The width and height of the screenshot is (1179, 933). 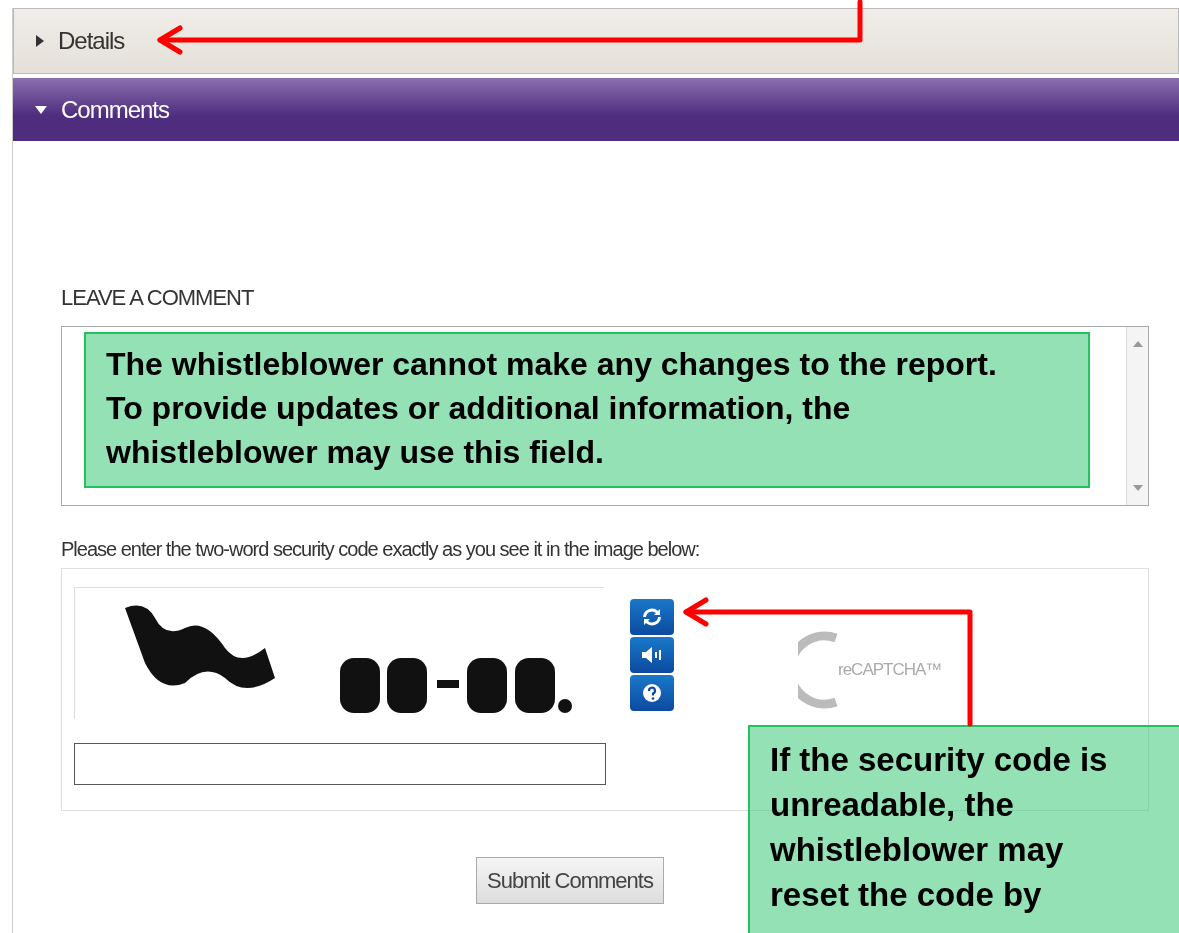 I want to click on help-button, so click(x=652, y=693).